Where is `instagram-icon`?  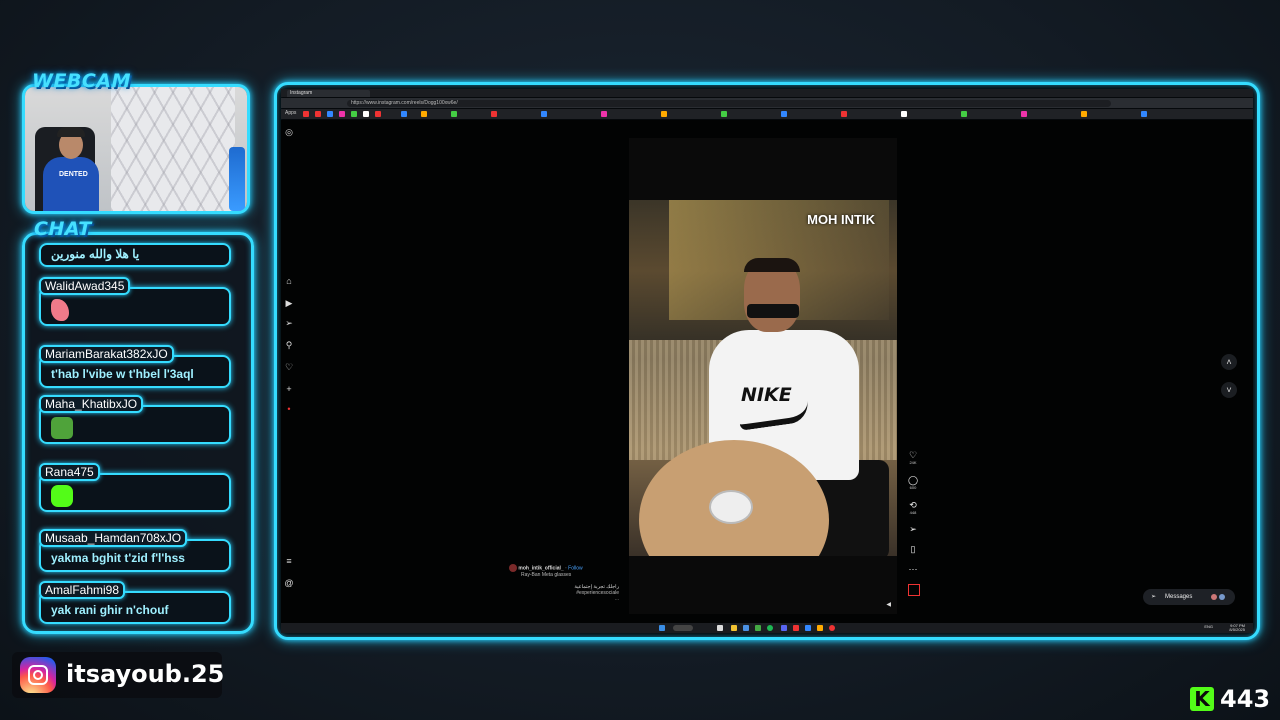 instagram-icon is located at coordinates (38, 675).